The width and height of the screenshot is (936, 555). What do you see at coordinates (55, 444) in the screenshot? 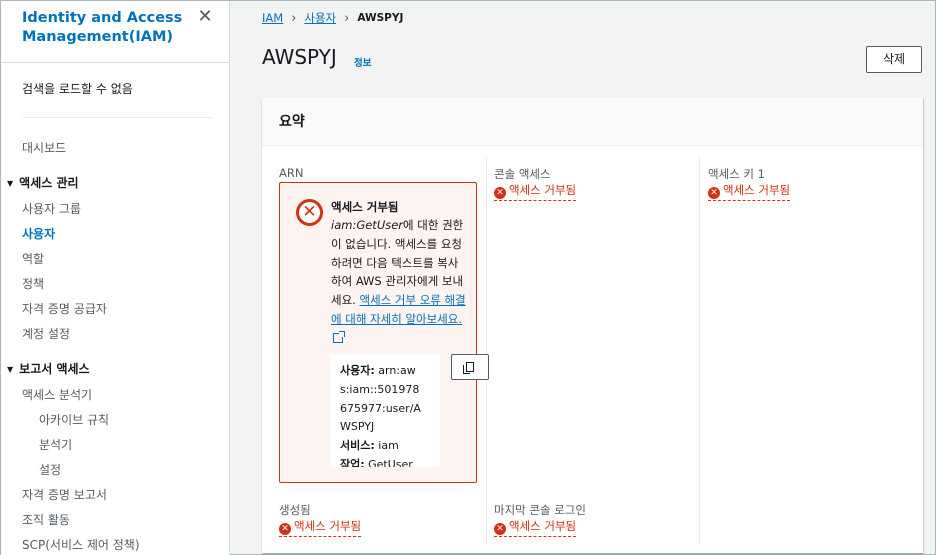
I see `sidebar-item-analyzers: 분석기` at bounding box center [55, 444].